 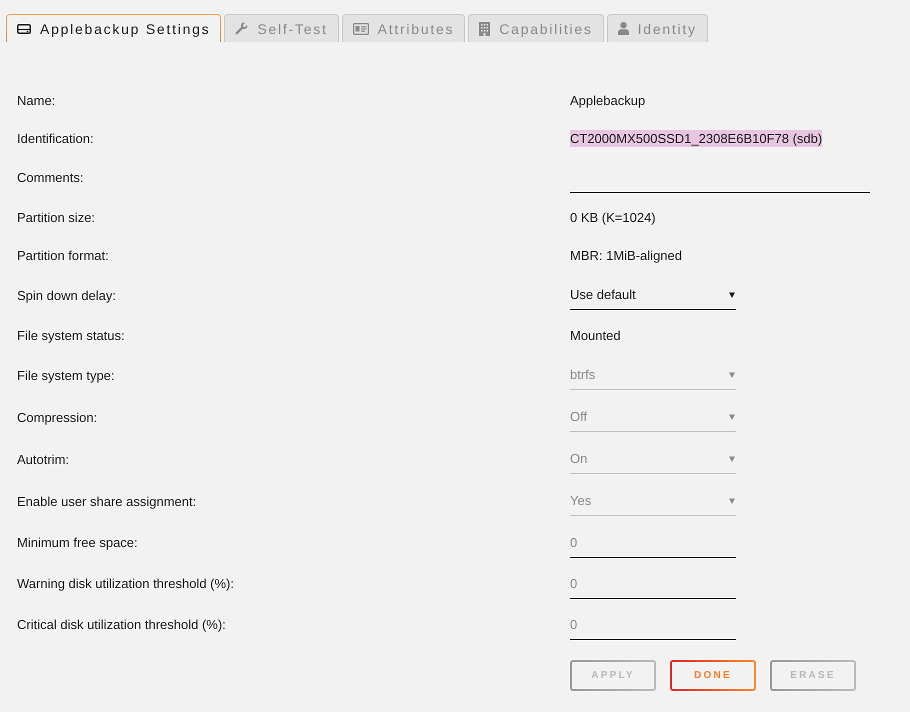 What do you see at coordinates (623, 28) in the screenshot?
I see `user-icon` at bounding box center [623, 28].